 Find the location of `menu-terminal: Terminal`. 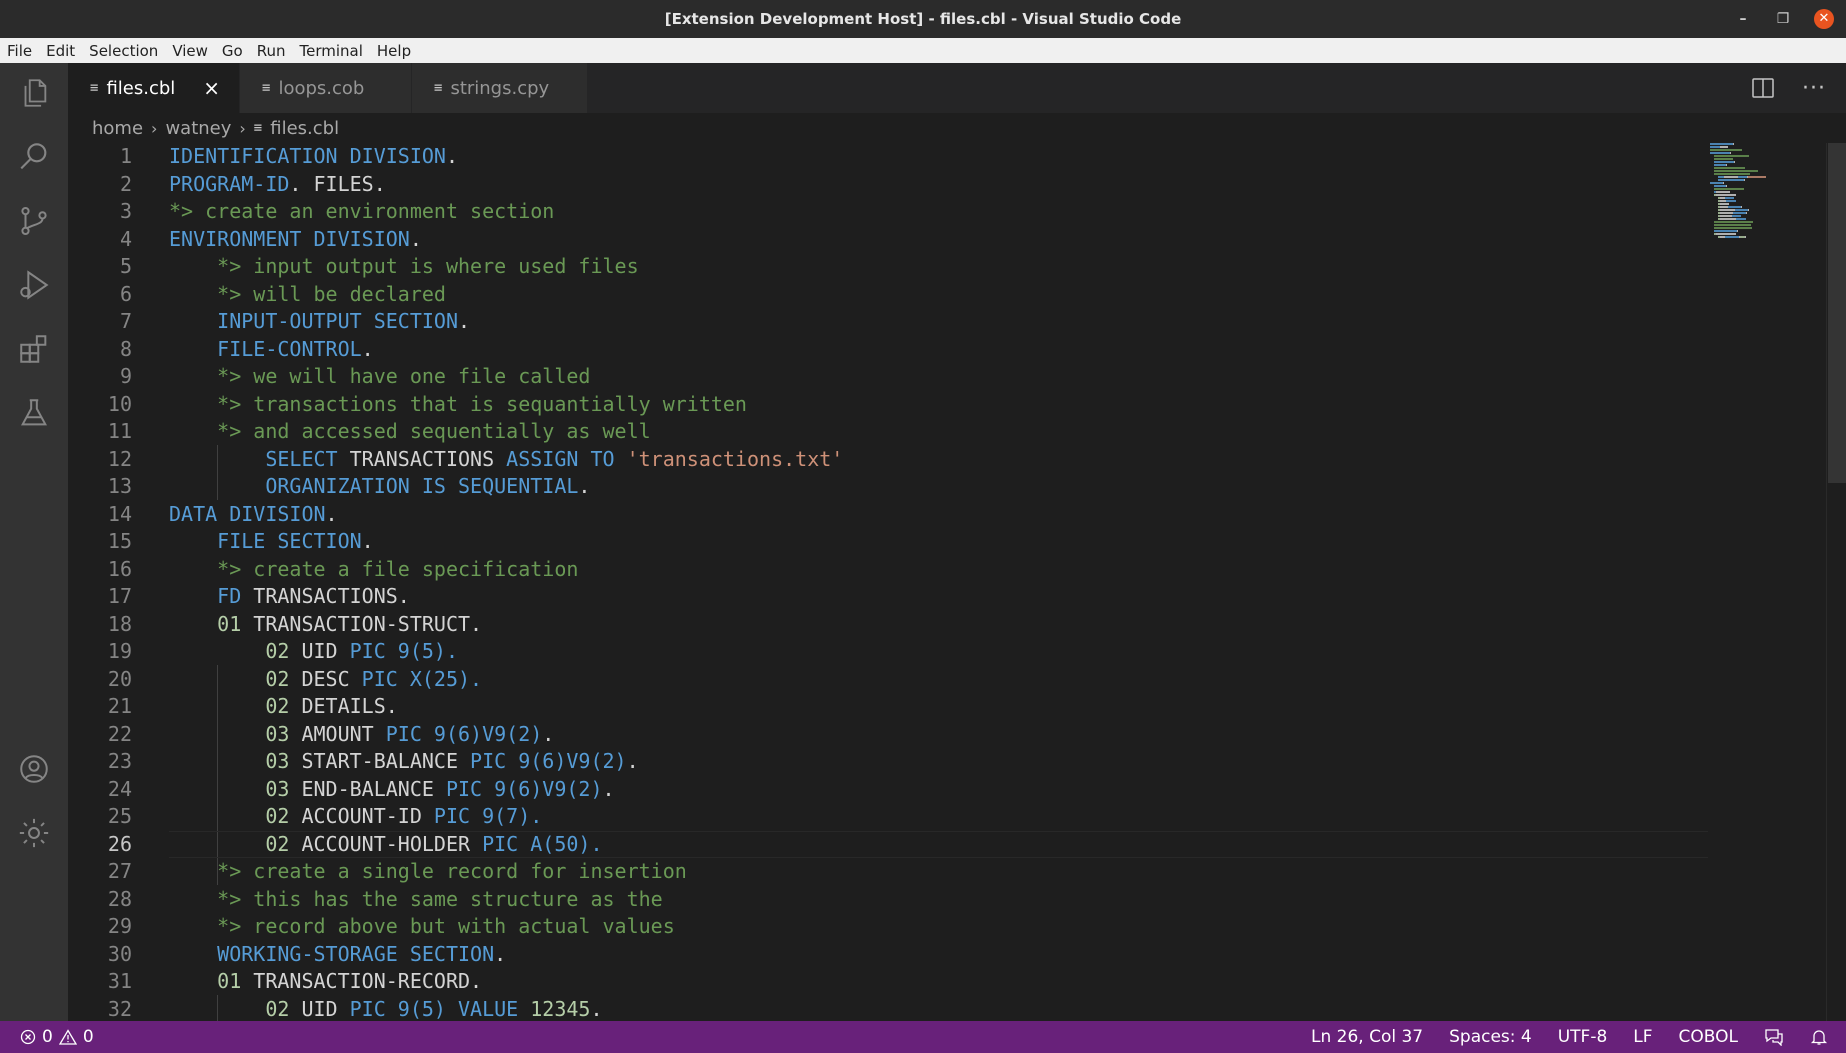

menu-terminal: Terminal is located at coordinates (331, 51).